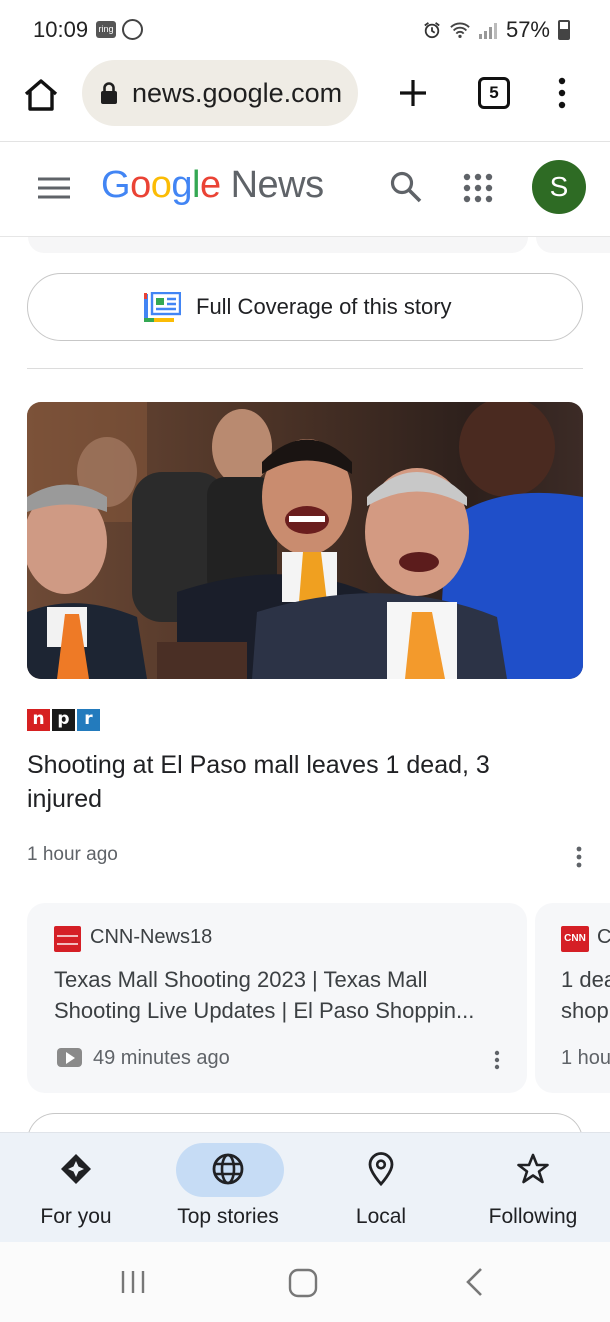 The image size is (610, 1322). I want to click on npr-logo: npr, so click(63, 720).